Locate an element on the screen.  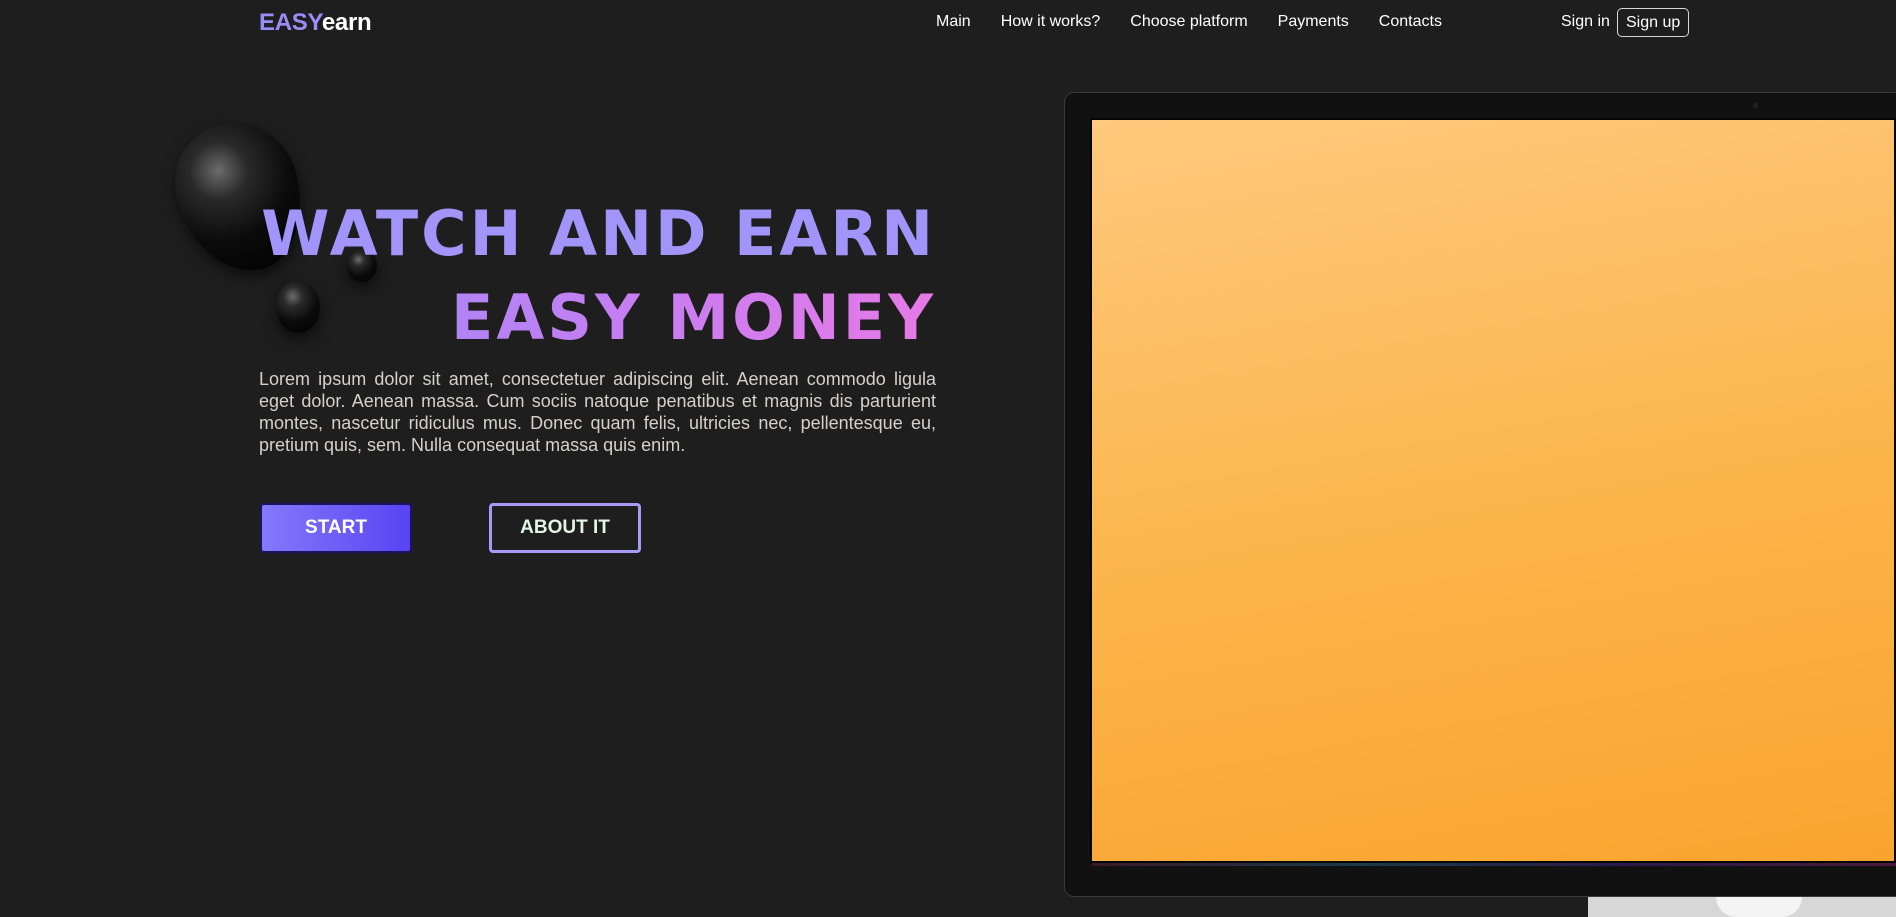
nav-item-main: Main is located at coordinates (953, 22).